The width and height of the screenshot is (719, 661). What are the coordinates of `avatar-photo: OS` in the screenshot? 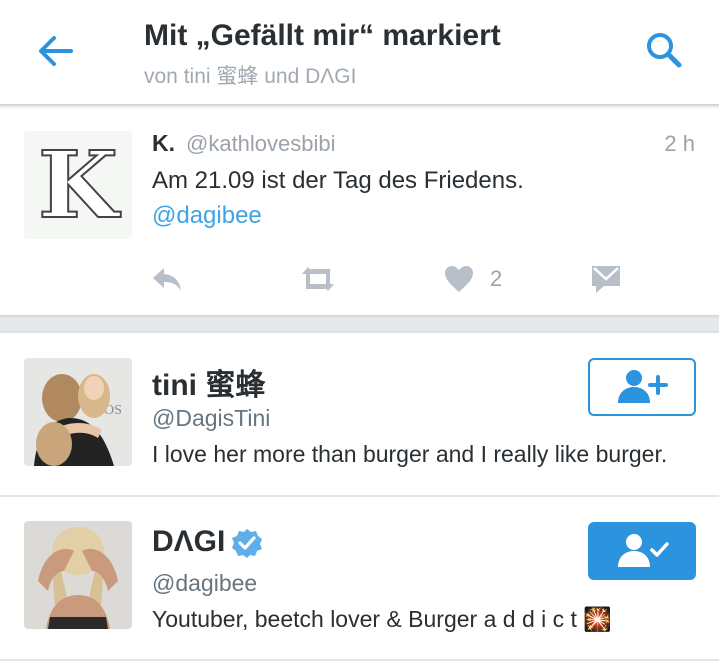 It's located at (78, 412).